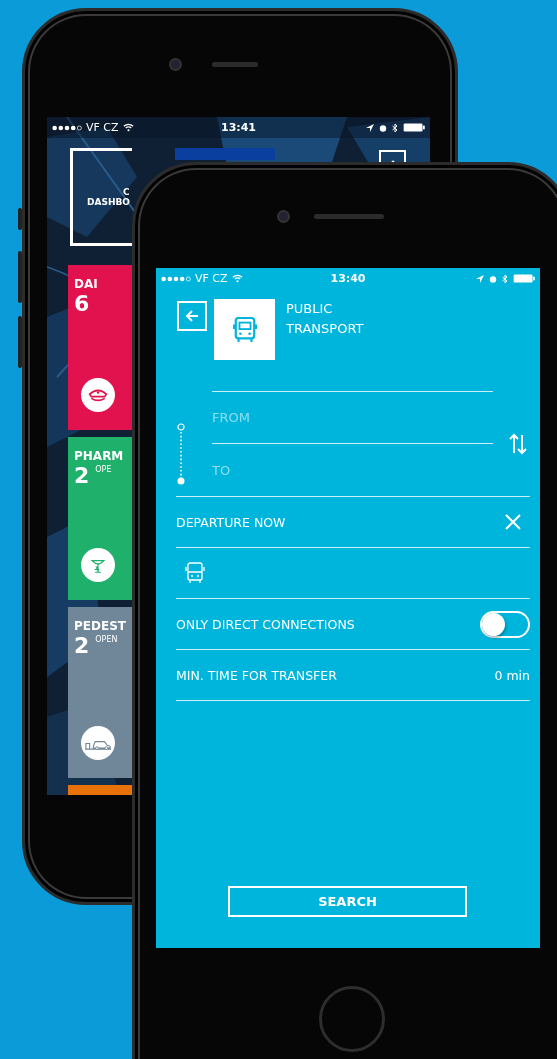  I want to click on route-icon, so click(181, 453).